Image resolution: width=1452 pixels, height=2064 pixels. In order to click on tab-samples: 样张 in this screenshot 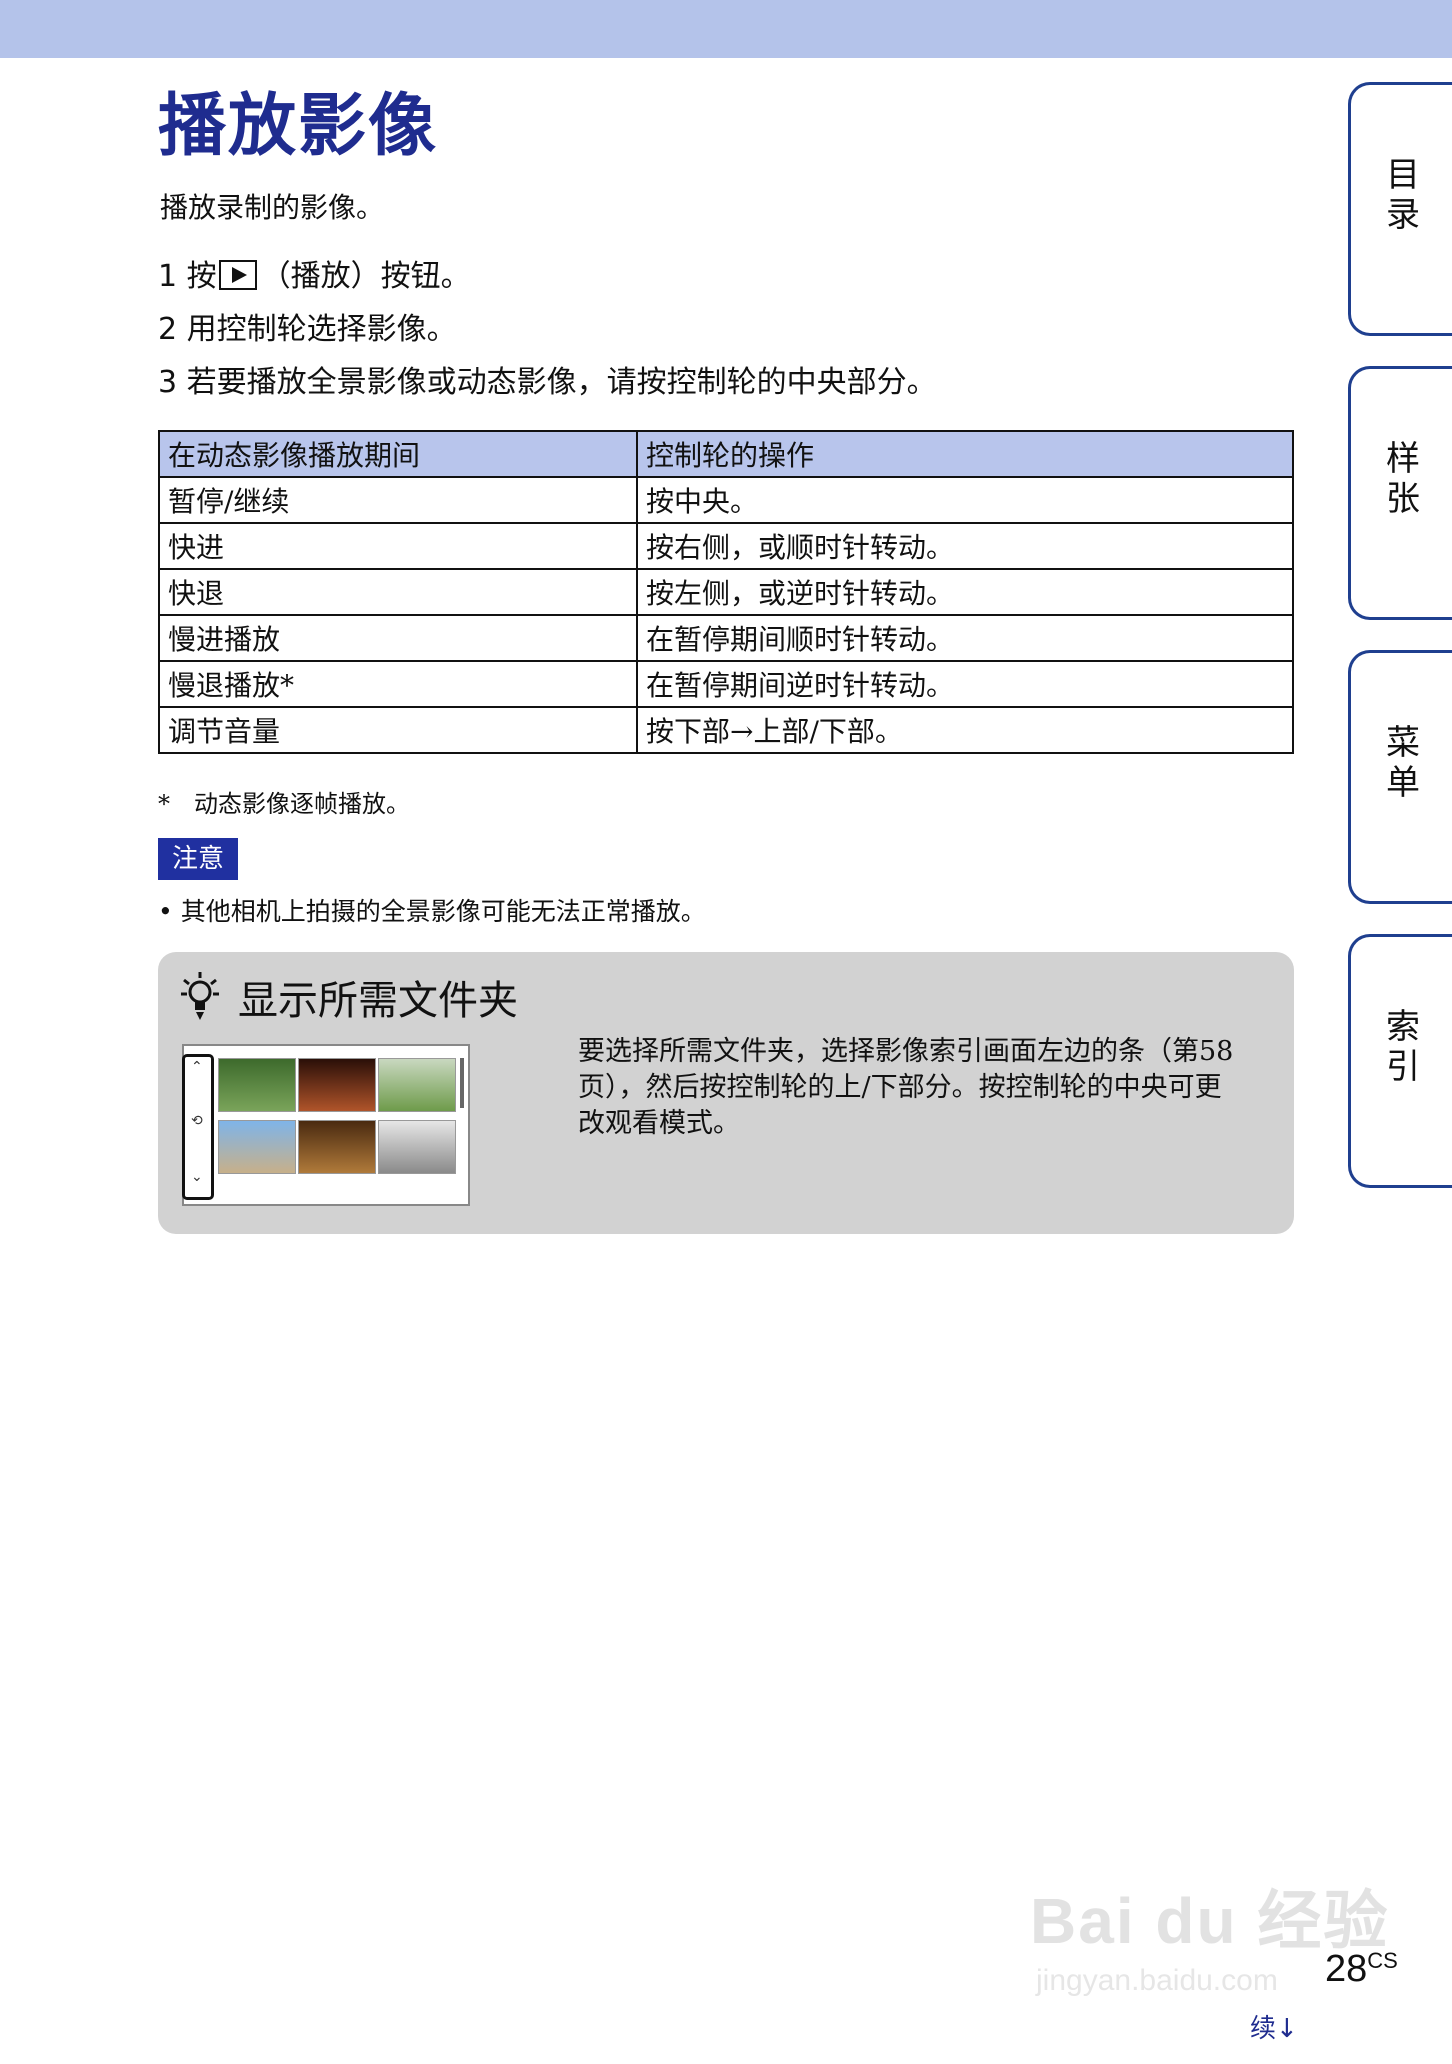, I will do `click(1400, 493)`.